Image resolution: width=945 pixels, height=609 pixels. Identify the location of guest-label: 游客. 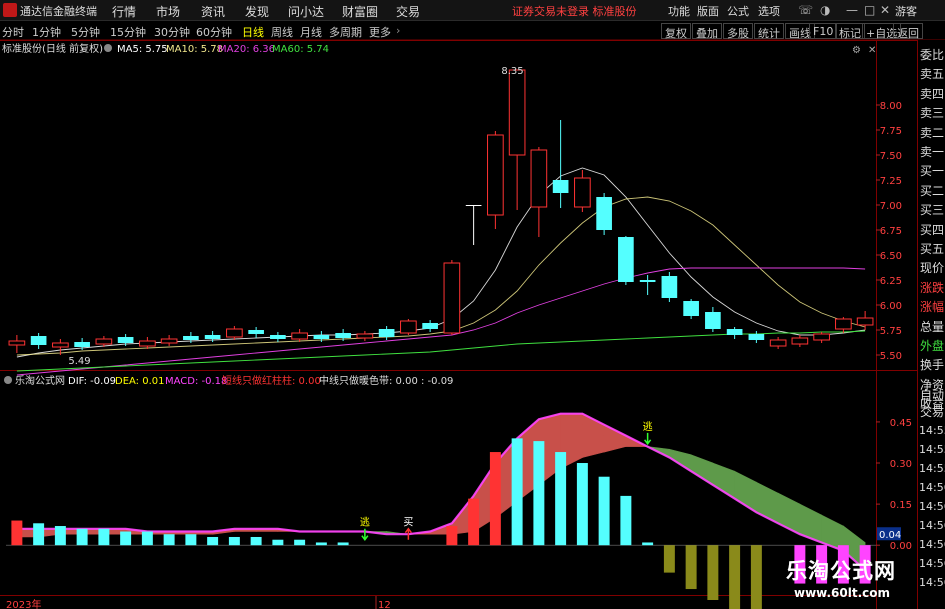
(906, 11).